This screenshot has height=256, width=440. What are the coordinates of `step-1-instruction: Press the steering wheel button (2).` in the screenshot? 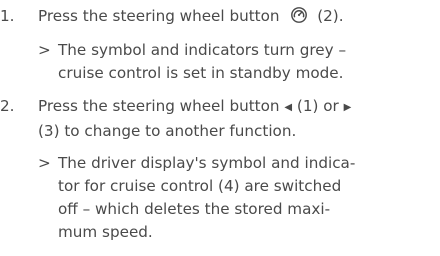 It's located at (238, 16).